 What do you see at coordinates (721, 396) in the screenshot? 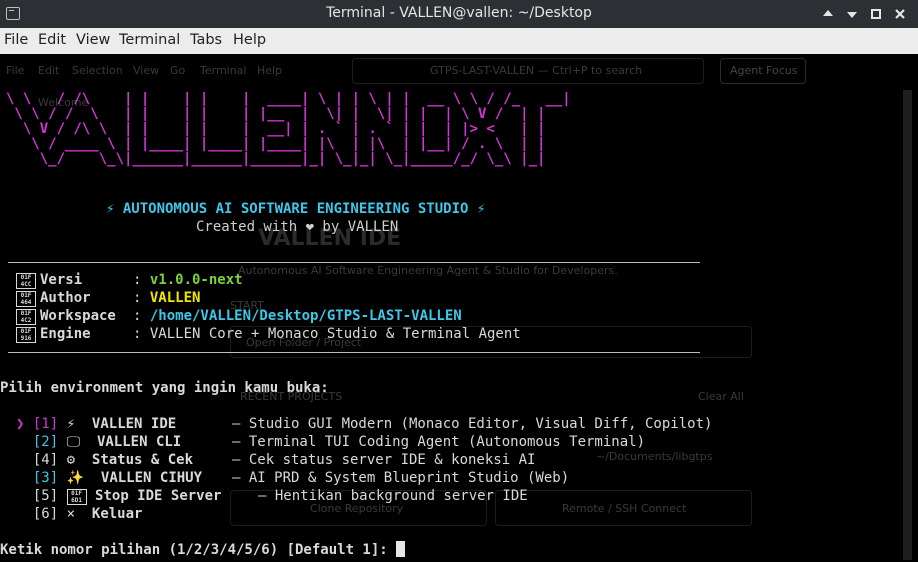
I see `bg-clear-all: Clear All` at bounding box center [721, 396].